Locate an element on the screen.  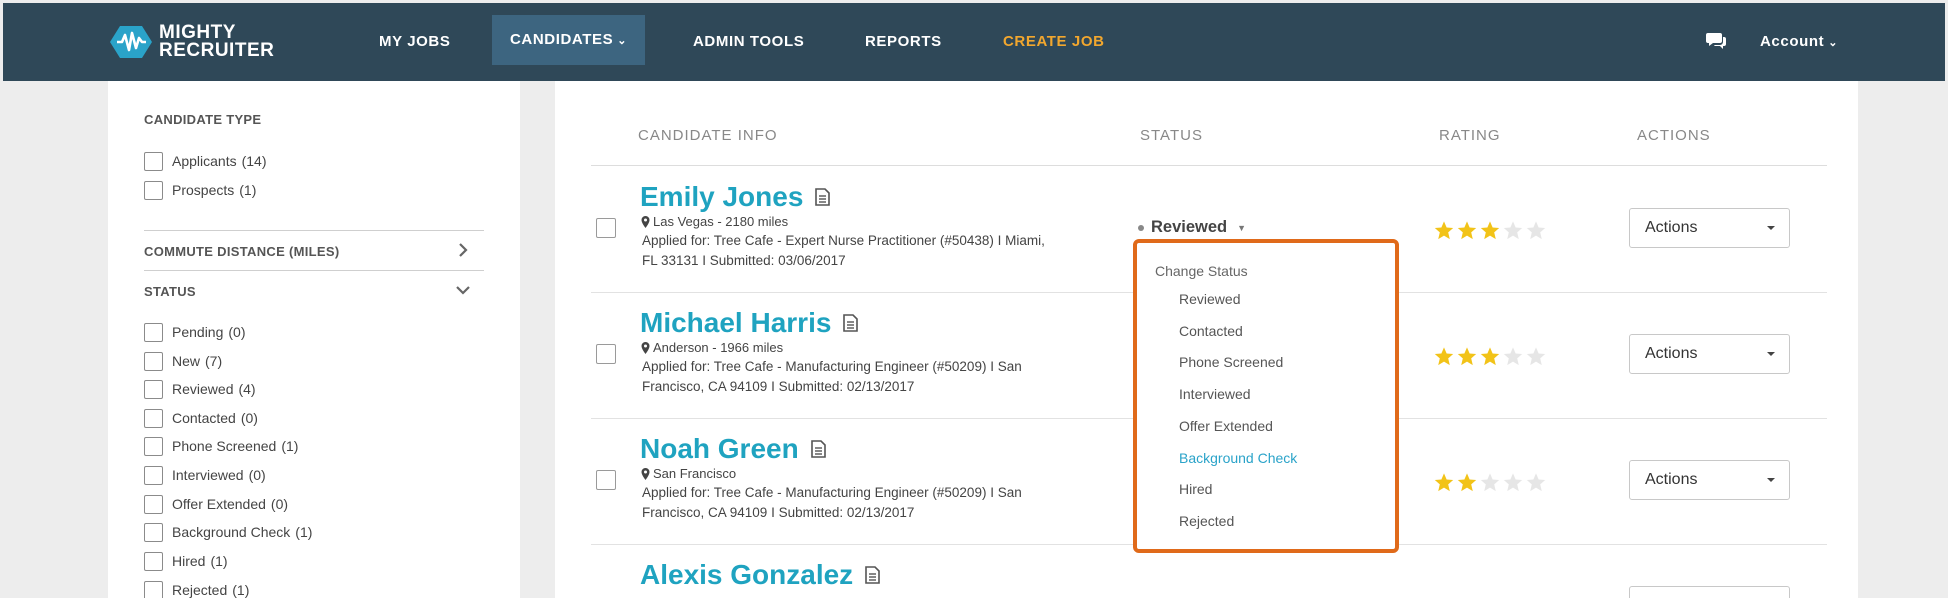
filter-status-new: New (7) is located at coordinates (183, 361).